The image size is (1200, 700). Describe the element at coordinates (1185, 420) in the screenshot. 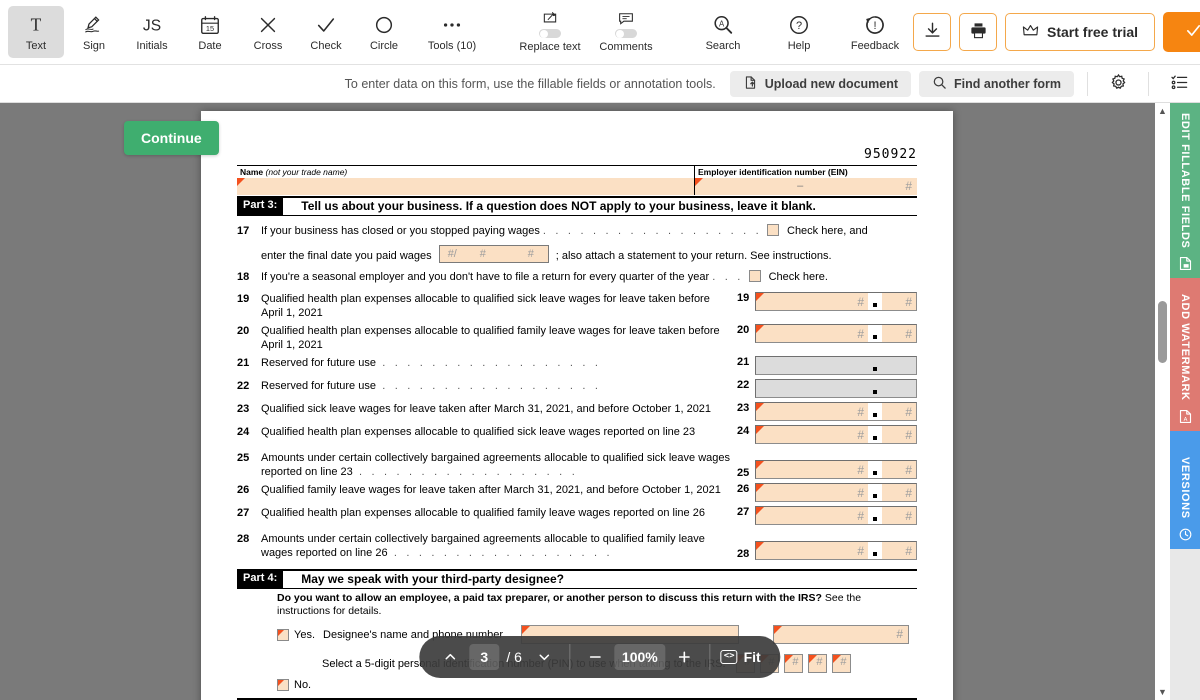

I see `svg-text: A` at that location.